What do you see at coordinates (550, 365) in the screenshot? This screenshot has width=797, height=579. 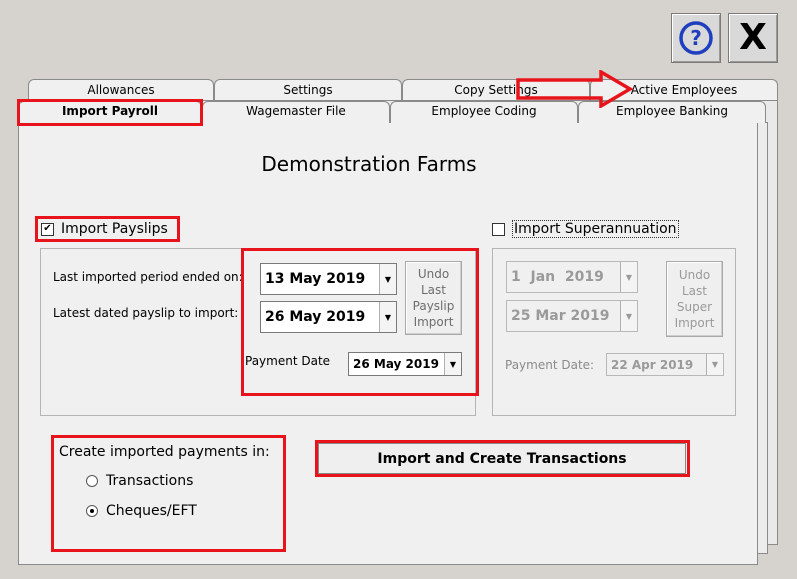 I see `super-payment-date-label: Payment Date:` at bounding box center [550, 365].